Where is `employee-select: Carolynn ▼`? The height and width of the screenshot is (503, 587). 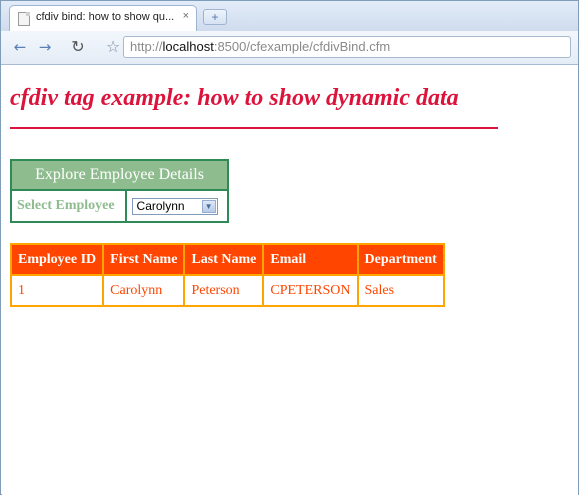
employee-select: Carolynn ▼ is located at coordinates (174, 206).